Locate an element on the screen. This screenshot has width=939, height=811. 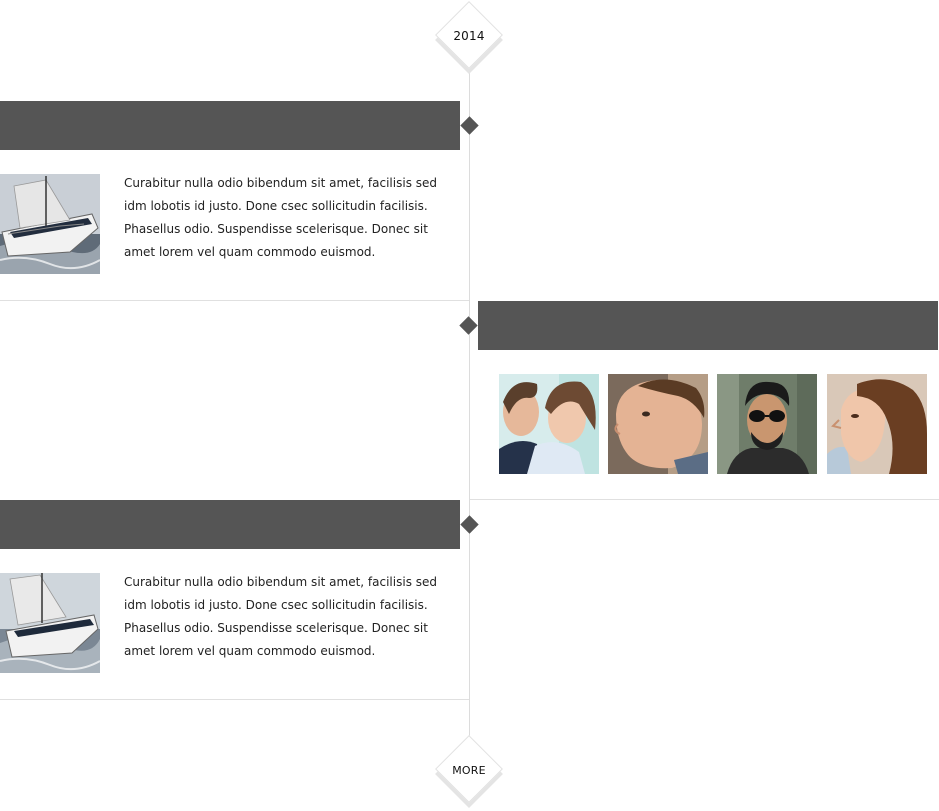
entry-3-node-icon is located at coordinates (469, 524).